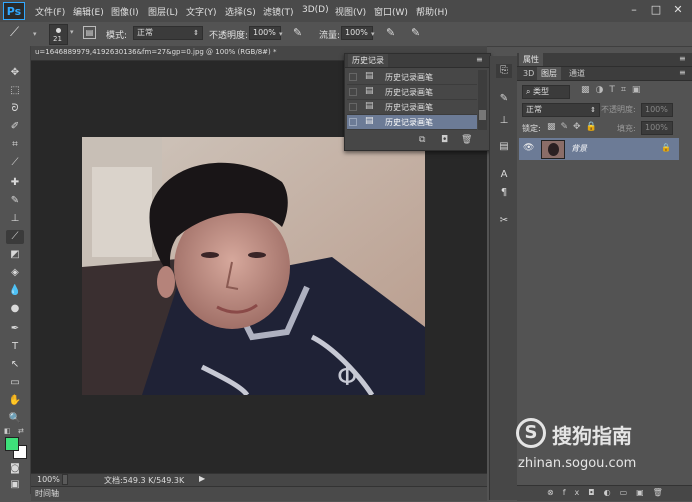  Describe the element at coordinates (15, 219) in the screenshot. I see `clone-stamp-tool-icon: ⊥` at that location.